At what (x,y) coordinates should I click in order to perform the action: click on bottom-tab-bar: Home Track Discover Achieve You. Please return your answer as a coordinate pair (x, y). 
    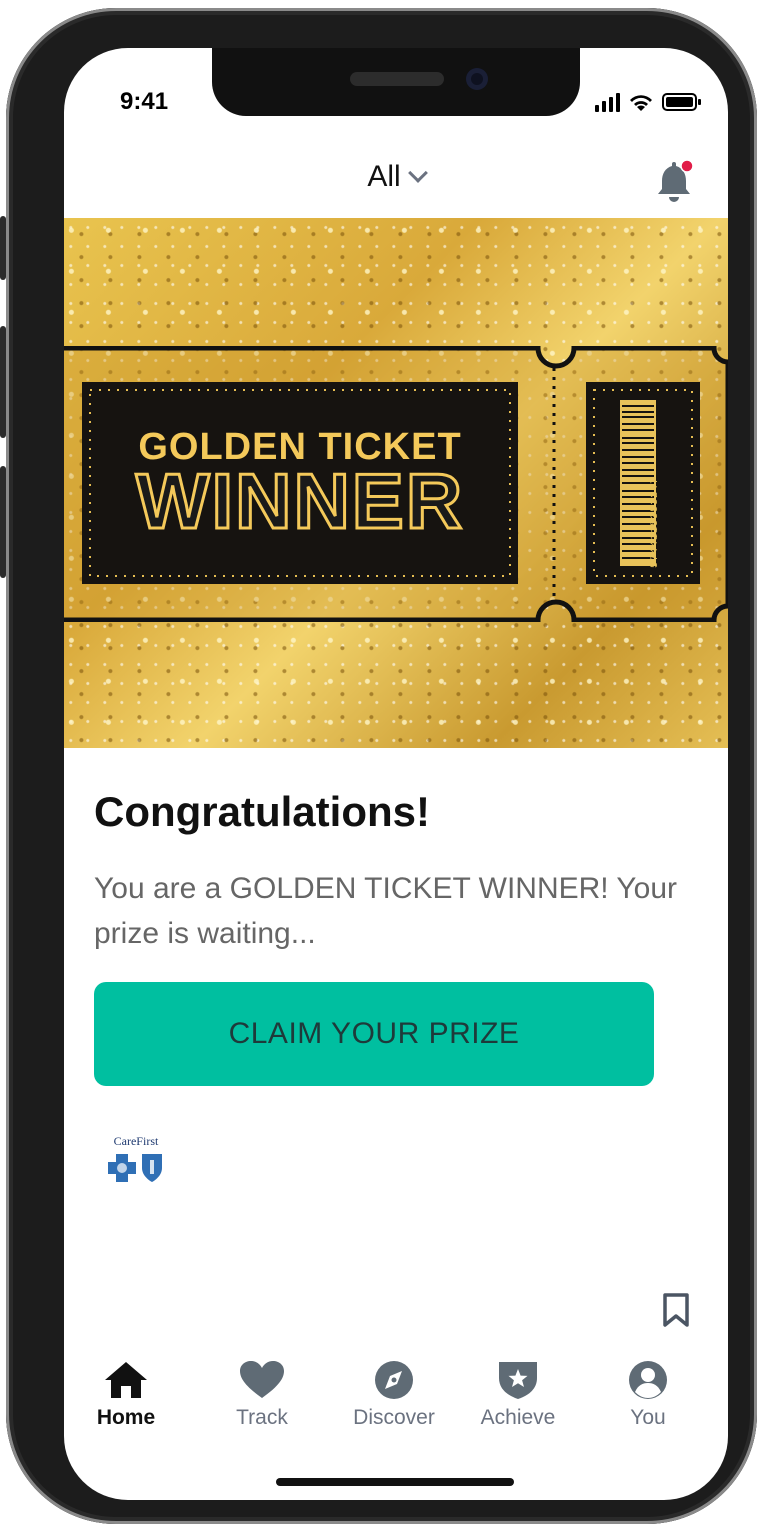
    Looking at the image, I should click on (396, 1400).